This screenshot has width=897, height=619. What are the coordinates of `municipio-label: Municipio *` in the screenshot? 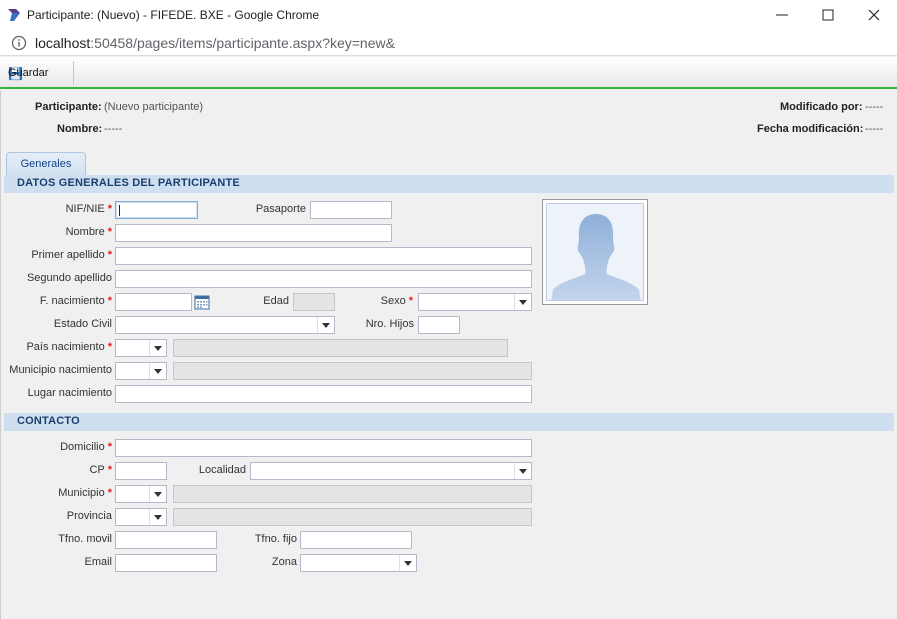 It's located at (85, 493).